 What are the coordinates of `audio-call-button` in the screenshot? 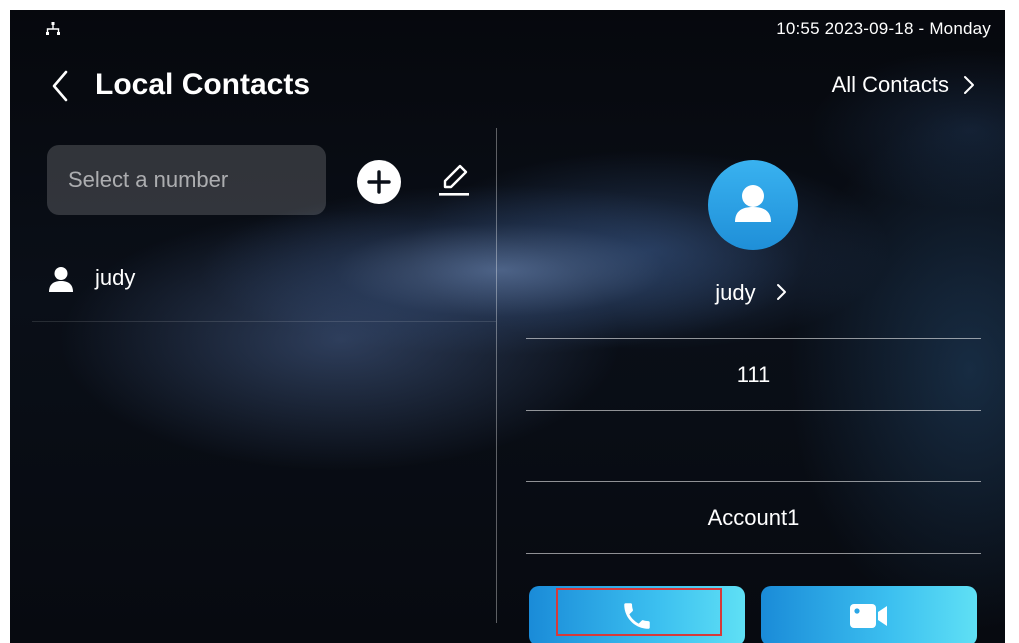 It's located at (637, 614).